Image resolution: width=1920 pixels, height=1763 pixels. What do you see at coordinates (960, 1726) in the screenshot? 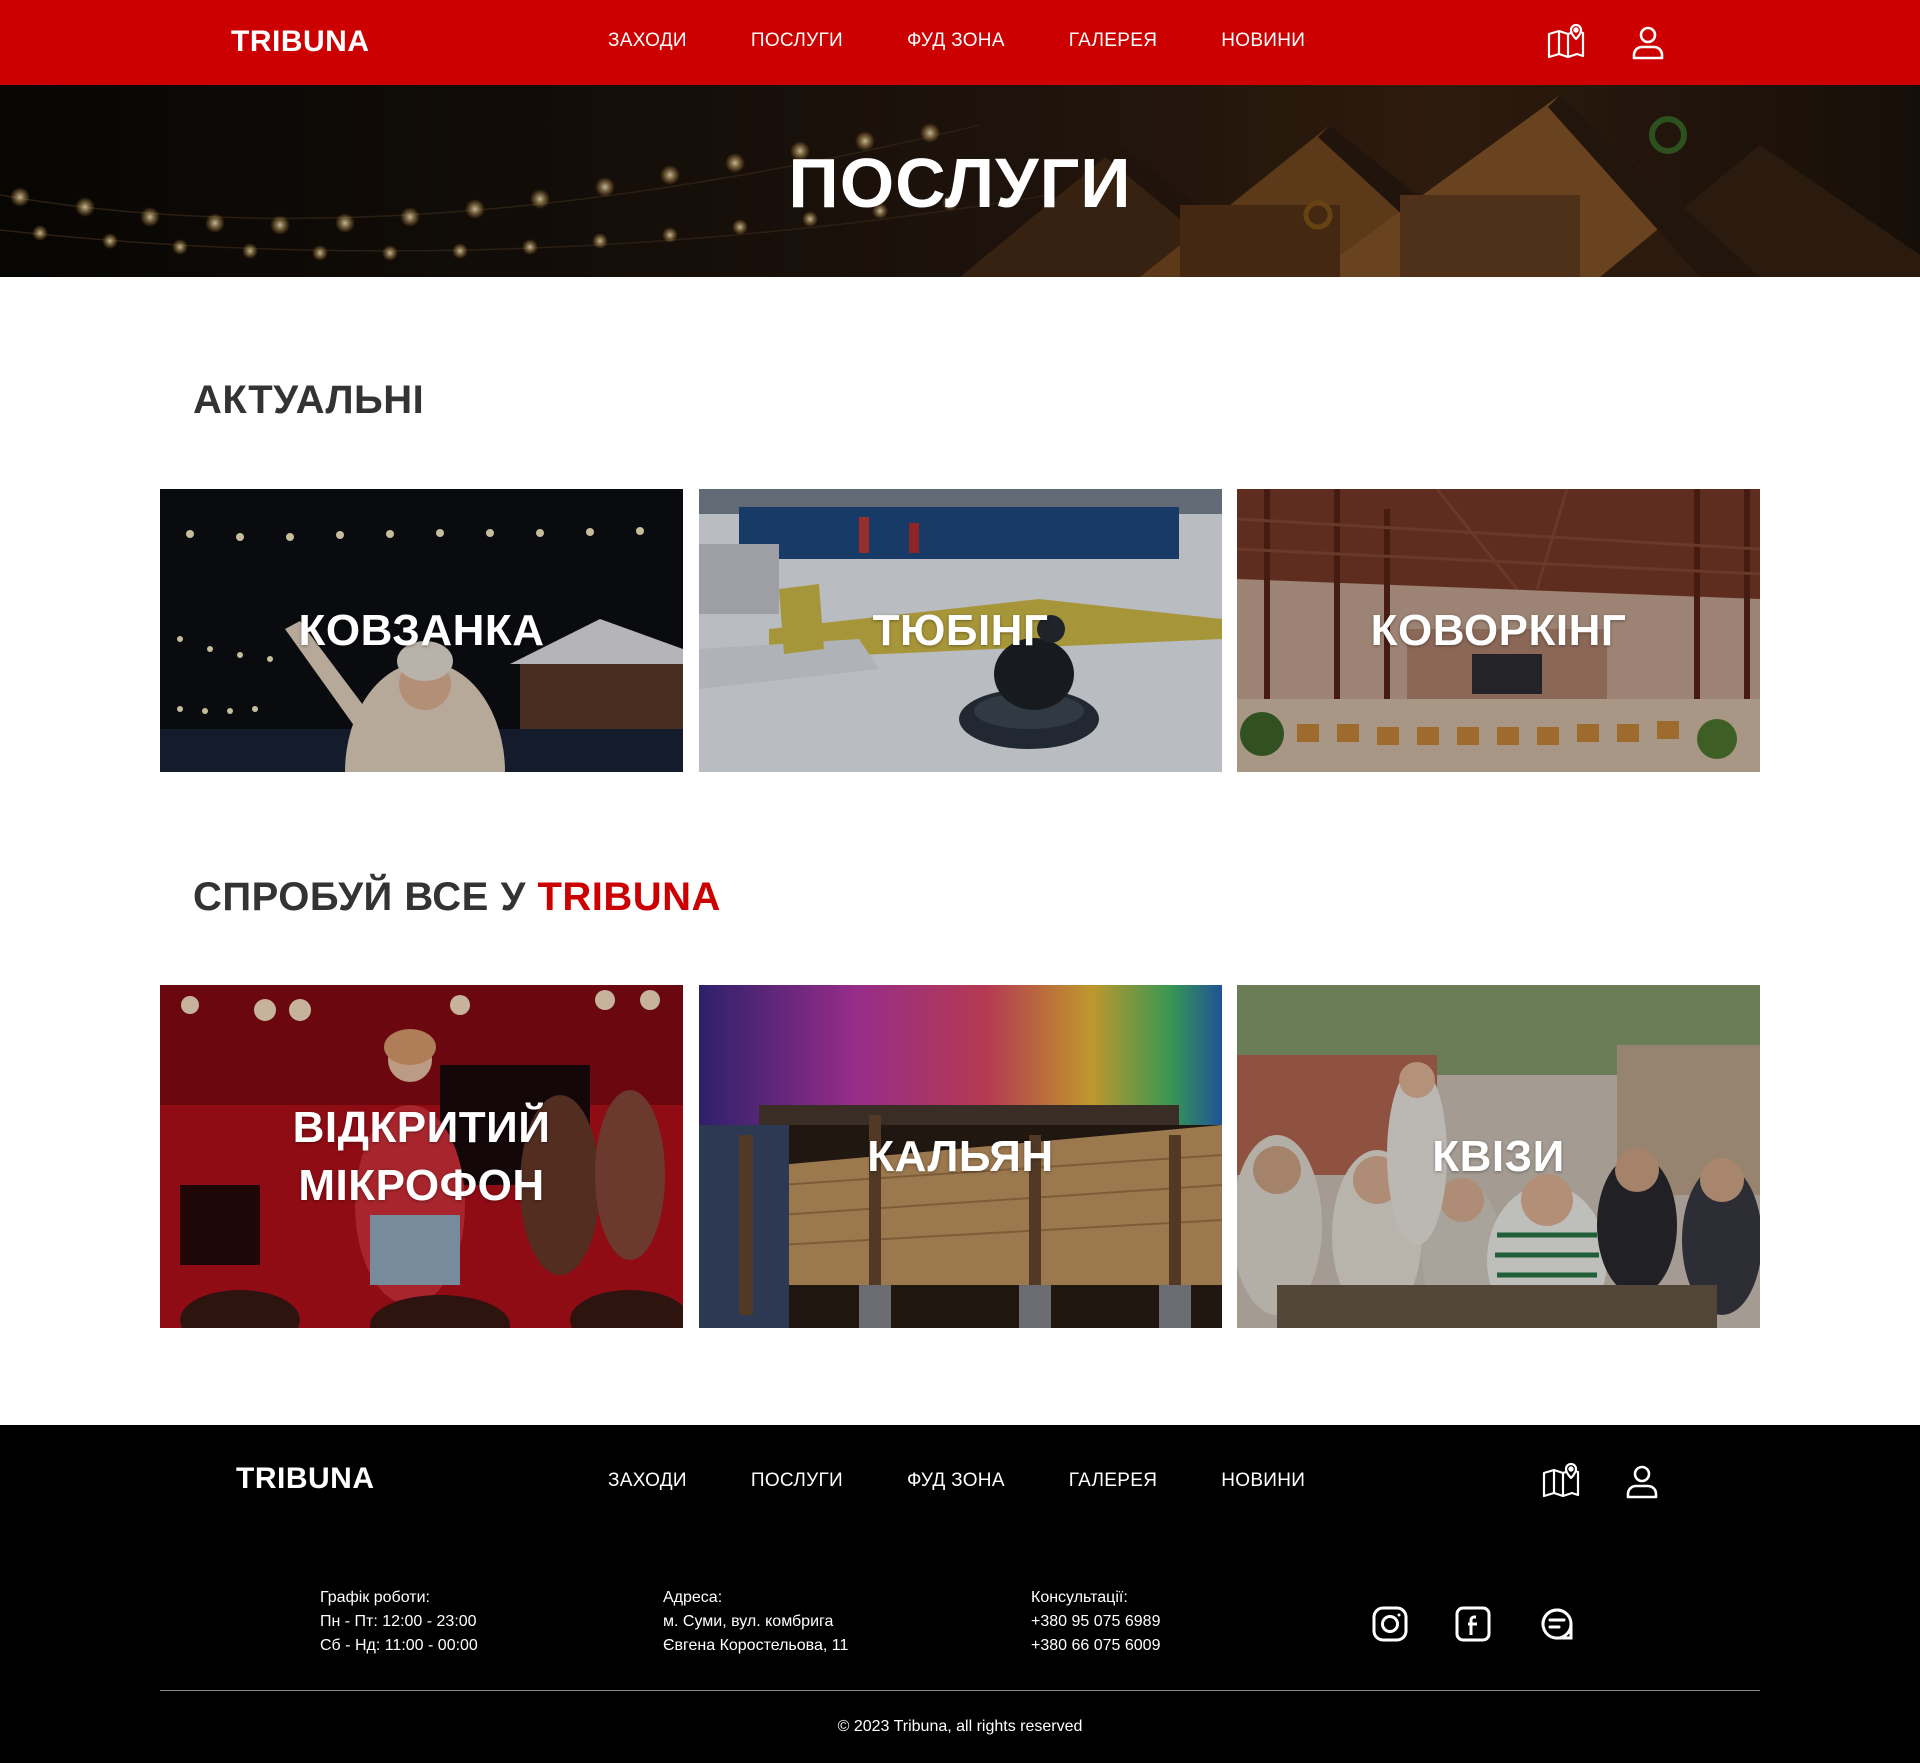
I see `copyright: © 2023 Tribuna, all rights reserved` at bounding box center [960, 1726].